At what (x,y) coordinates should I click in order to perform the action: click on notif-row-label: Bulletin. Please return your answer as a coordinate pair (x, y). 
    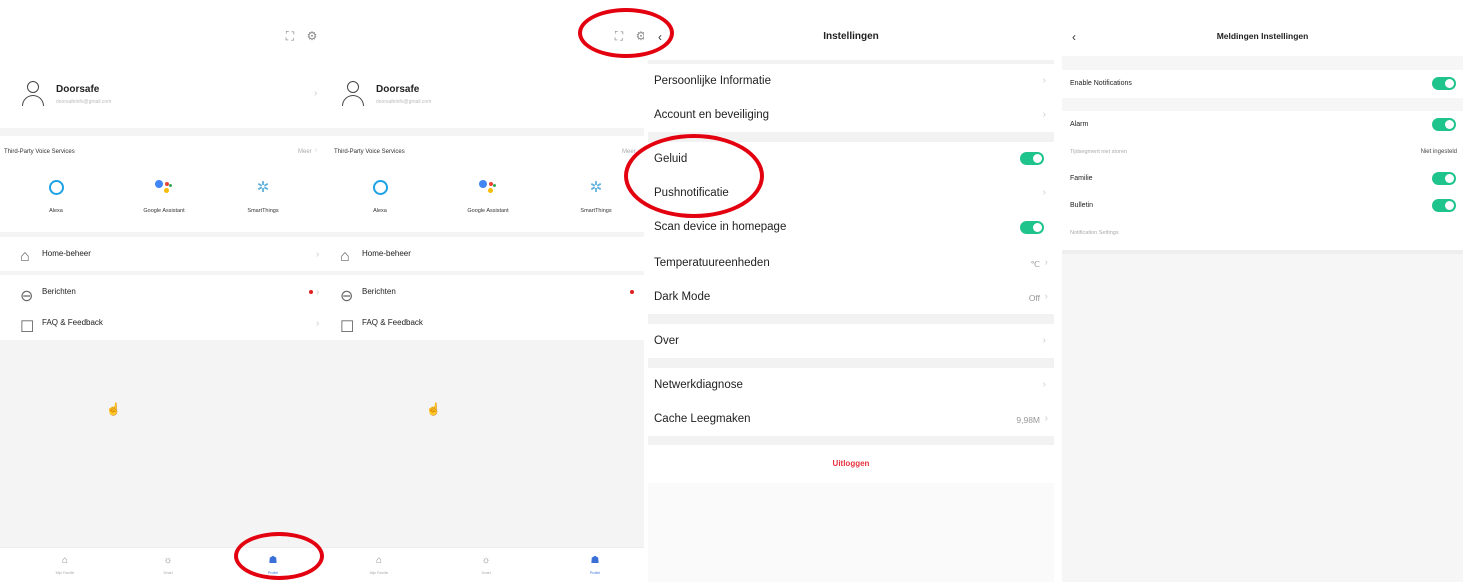
    Looking at the image, I should click on (1081, 205).